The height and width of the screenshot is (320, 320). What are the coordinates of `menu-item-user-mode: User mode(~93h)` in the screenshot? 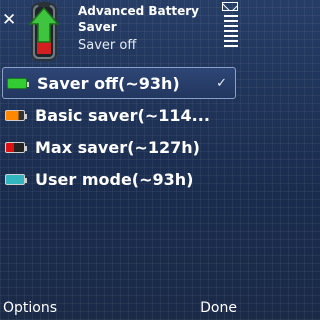 It's located at (120, 179).